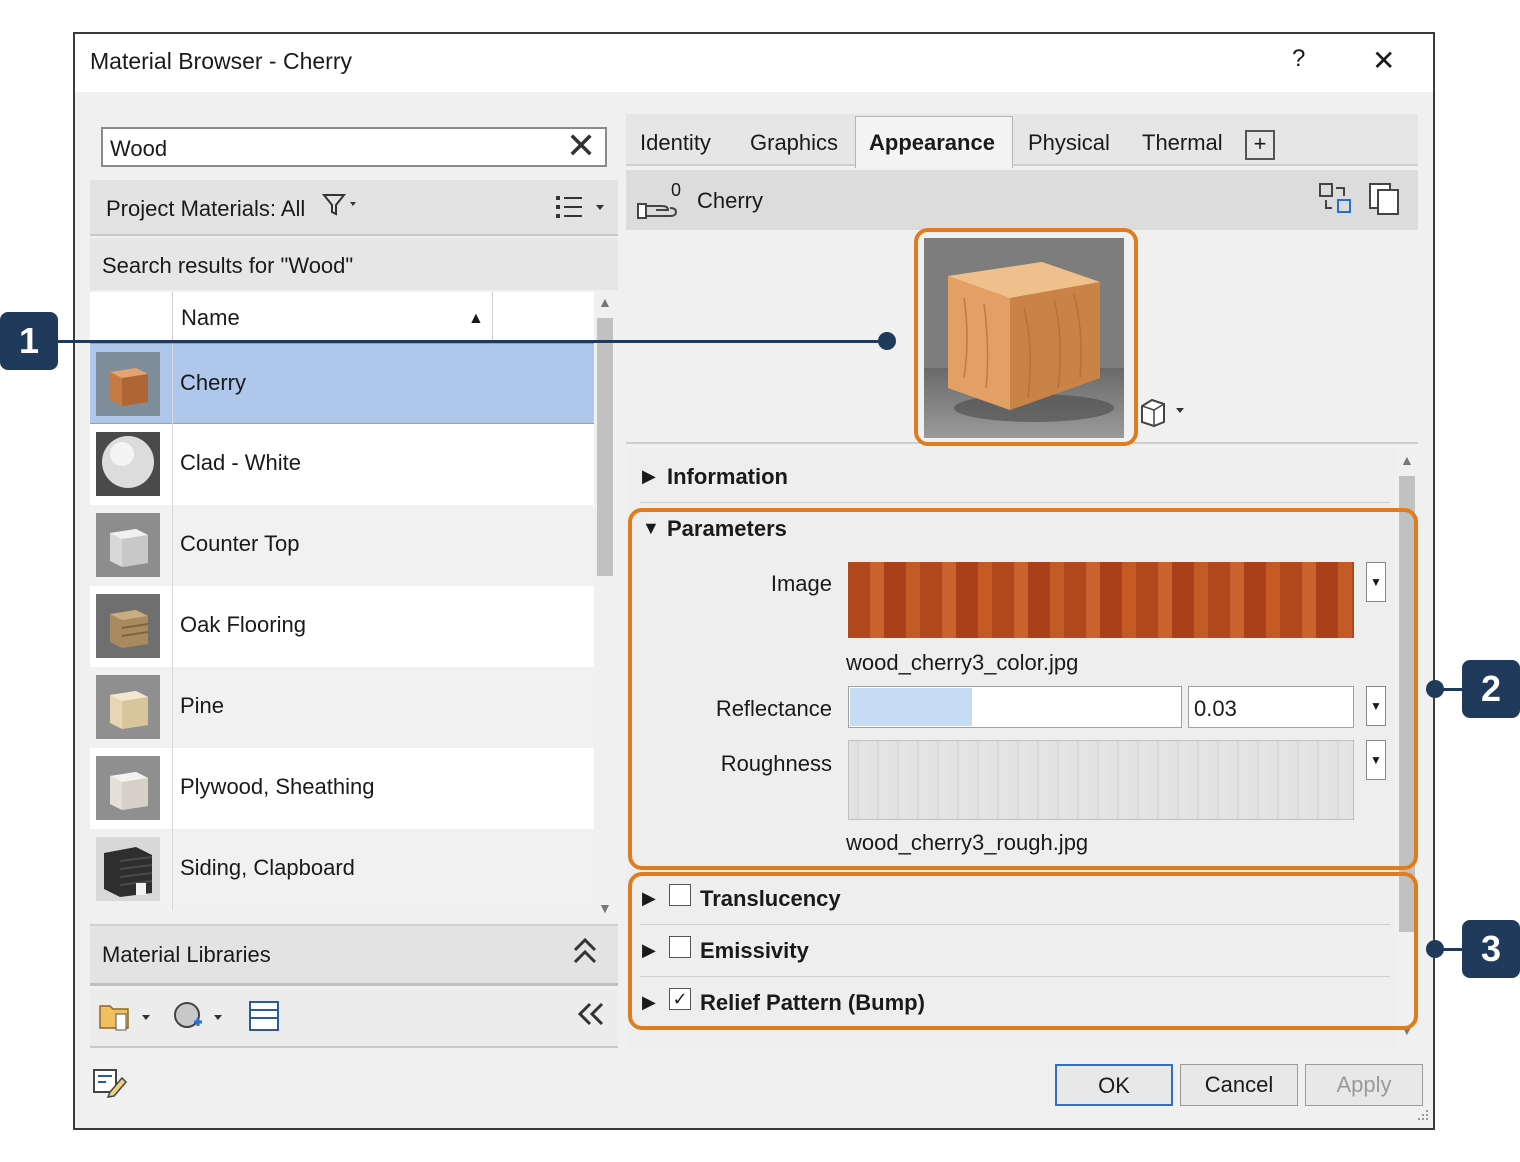 The width and height of the screenshot is (1520, 1162). What do you see at coordinates (126, 1019) in the screenshot?
I see `open-library-icon` at bounding box center [126, 1019].